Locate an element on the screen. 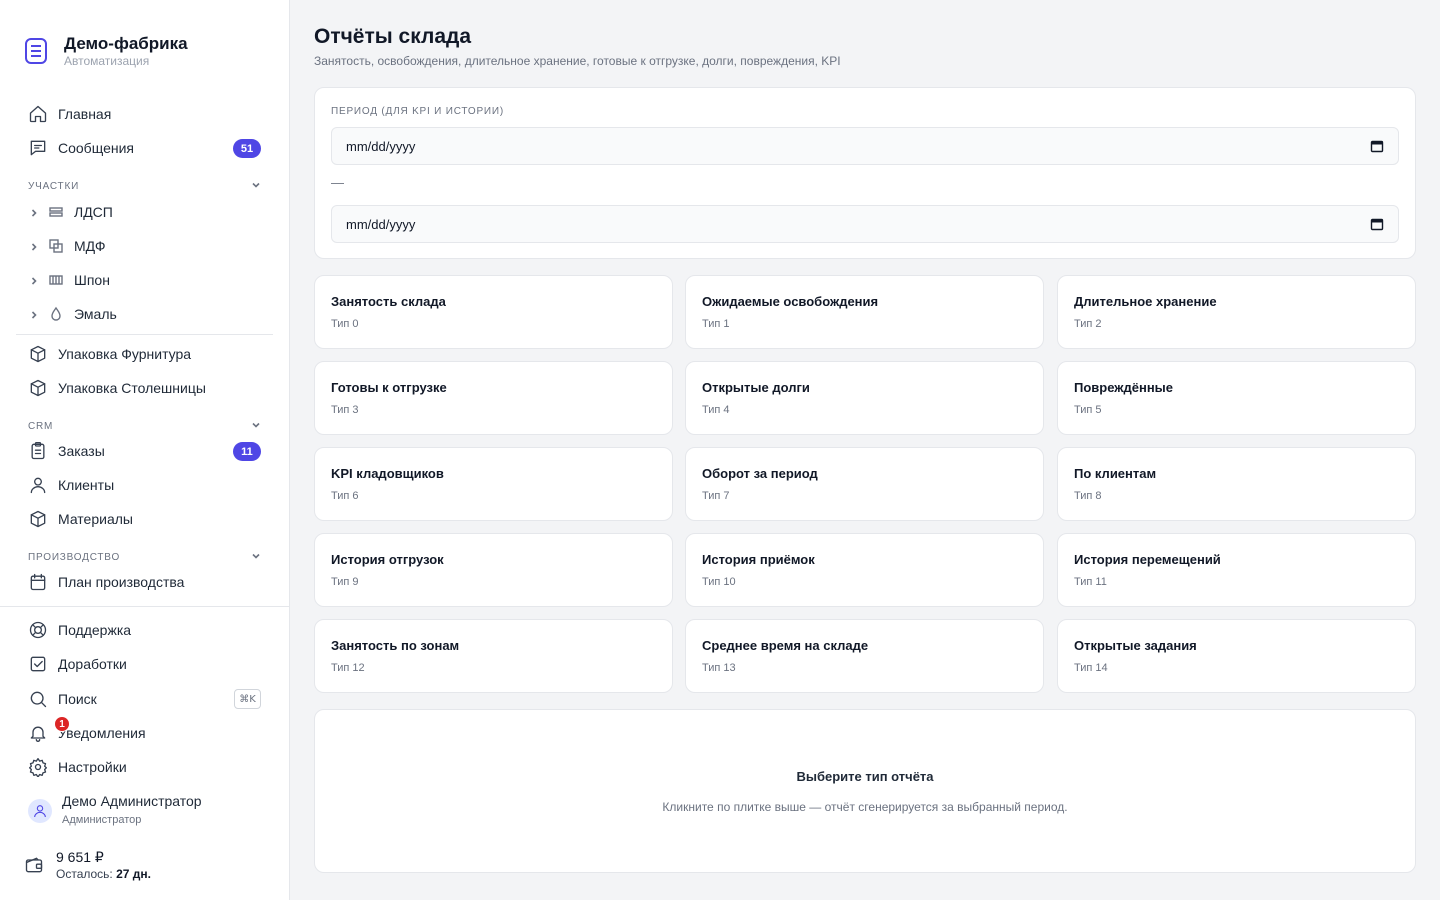 The height and width of the screenshot is (900, 1440). report-tile-type: Тип 14 is located at coordinates (1091, 668).